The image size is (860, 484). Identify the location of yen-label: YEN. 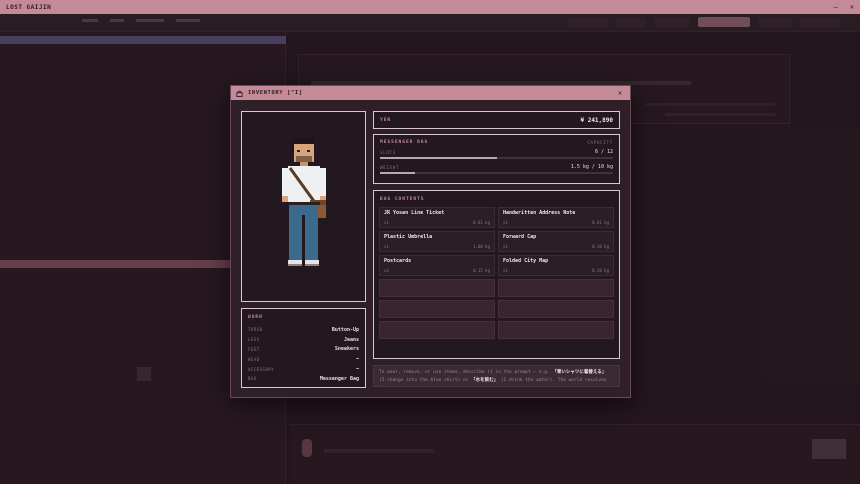
(386, 120).